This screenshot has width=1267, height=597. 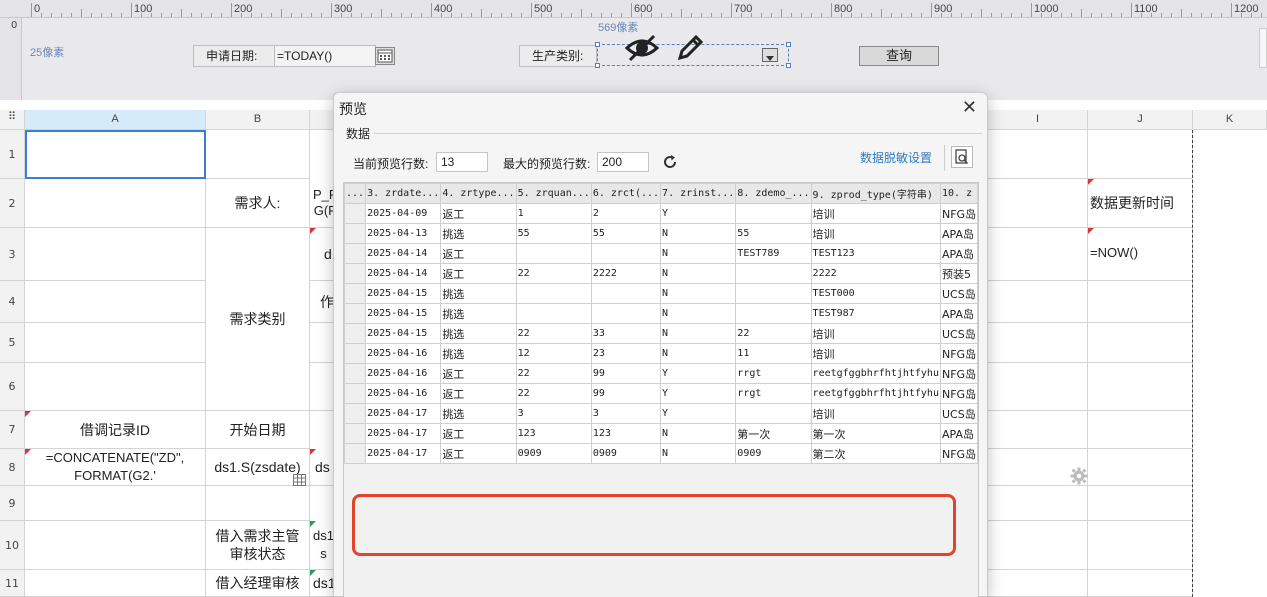 I want to click on row-header: 1, so click(x=12, y=154).